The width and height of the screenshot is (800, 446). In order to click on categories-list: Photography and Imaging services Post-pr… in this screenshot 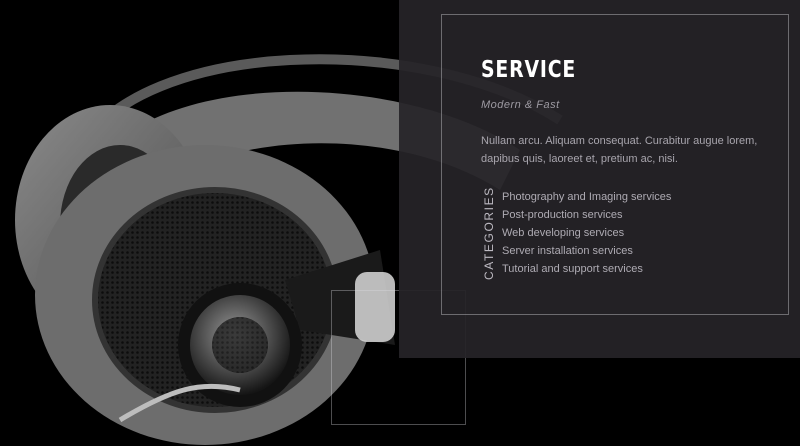, I will do `click(586, 233)`.